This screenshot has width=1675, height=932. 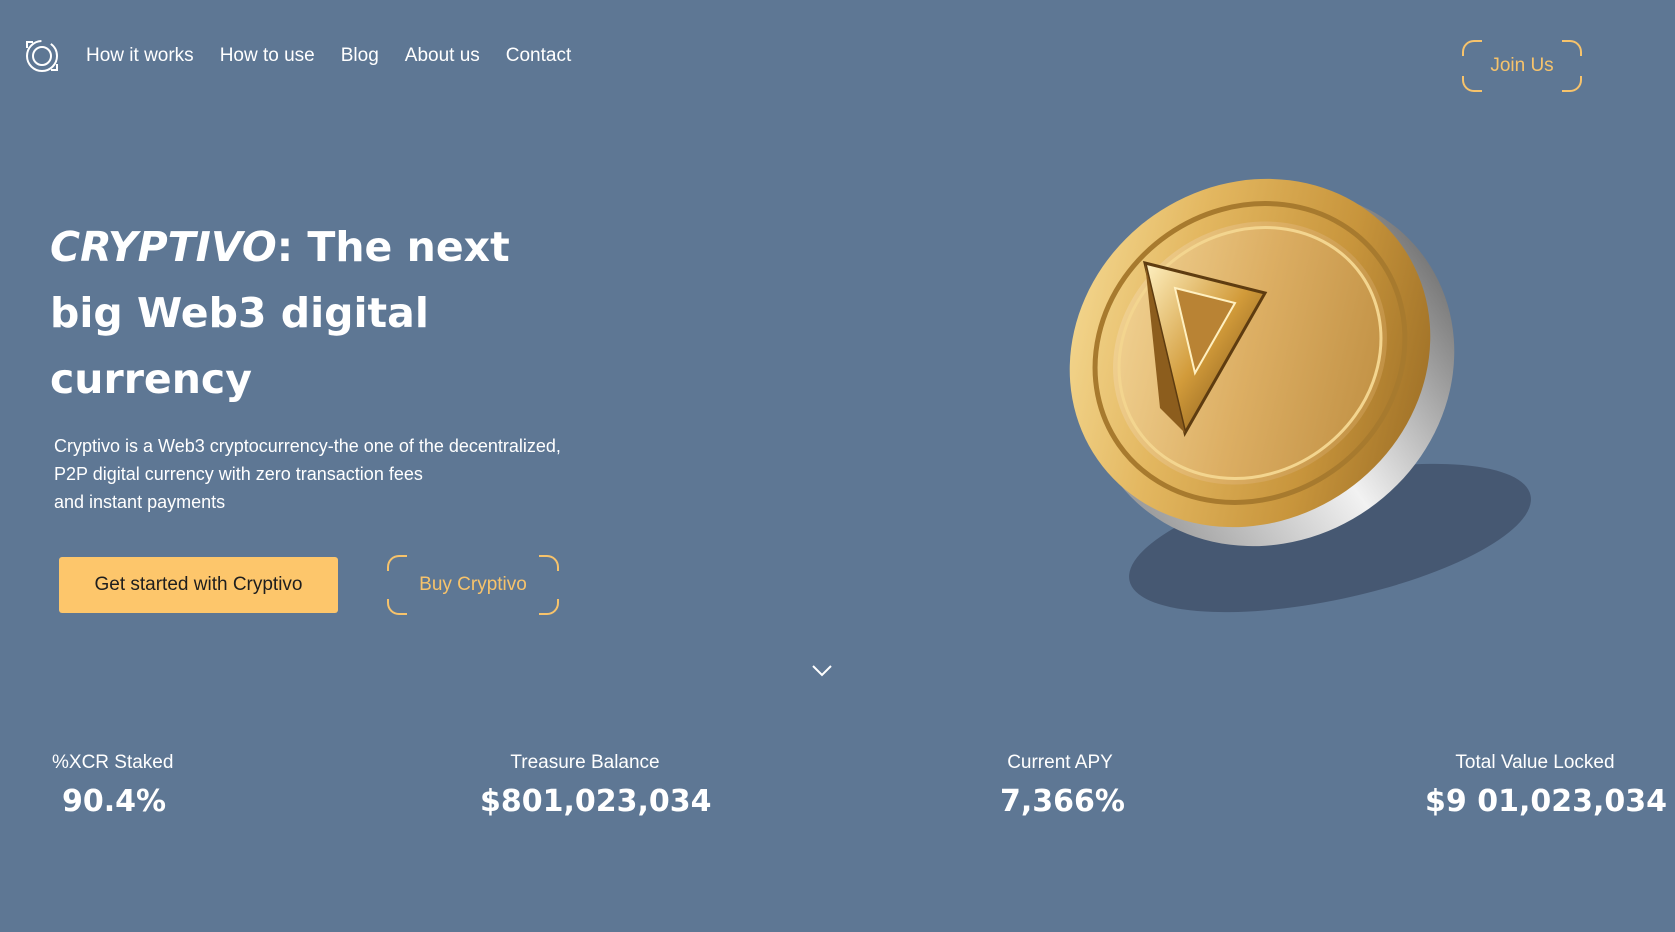 What do you see at coordinates (585, 762) in the screenshot?
I see `stat-label: Treasure Balance` at bounding box center [585, 762].